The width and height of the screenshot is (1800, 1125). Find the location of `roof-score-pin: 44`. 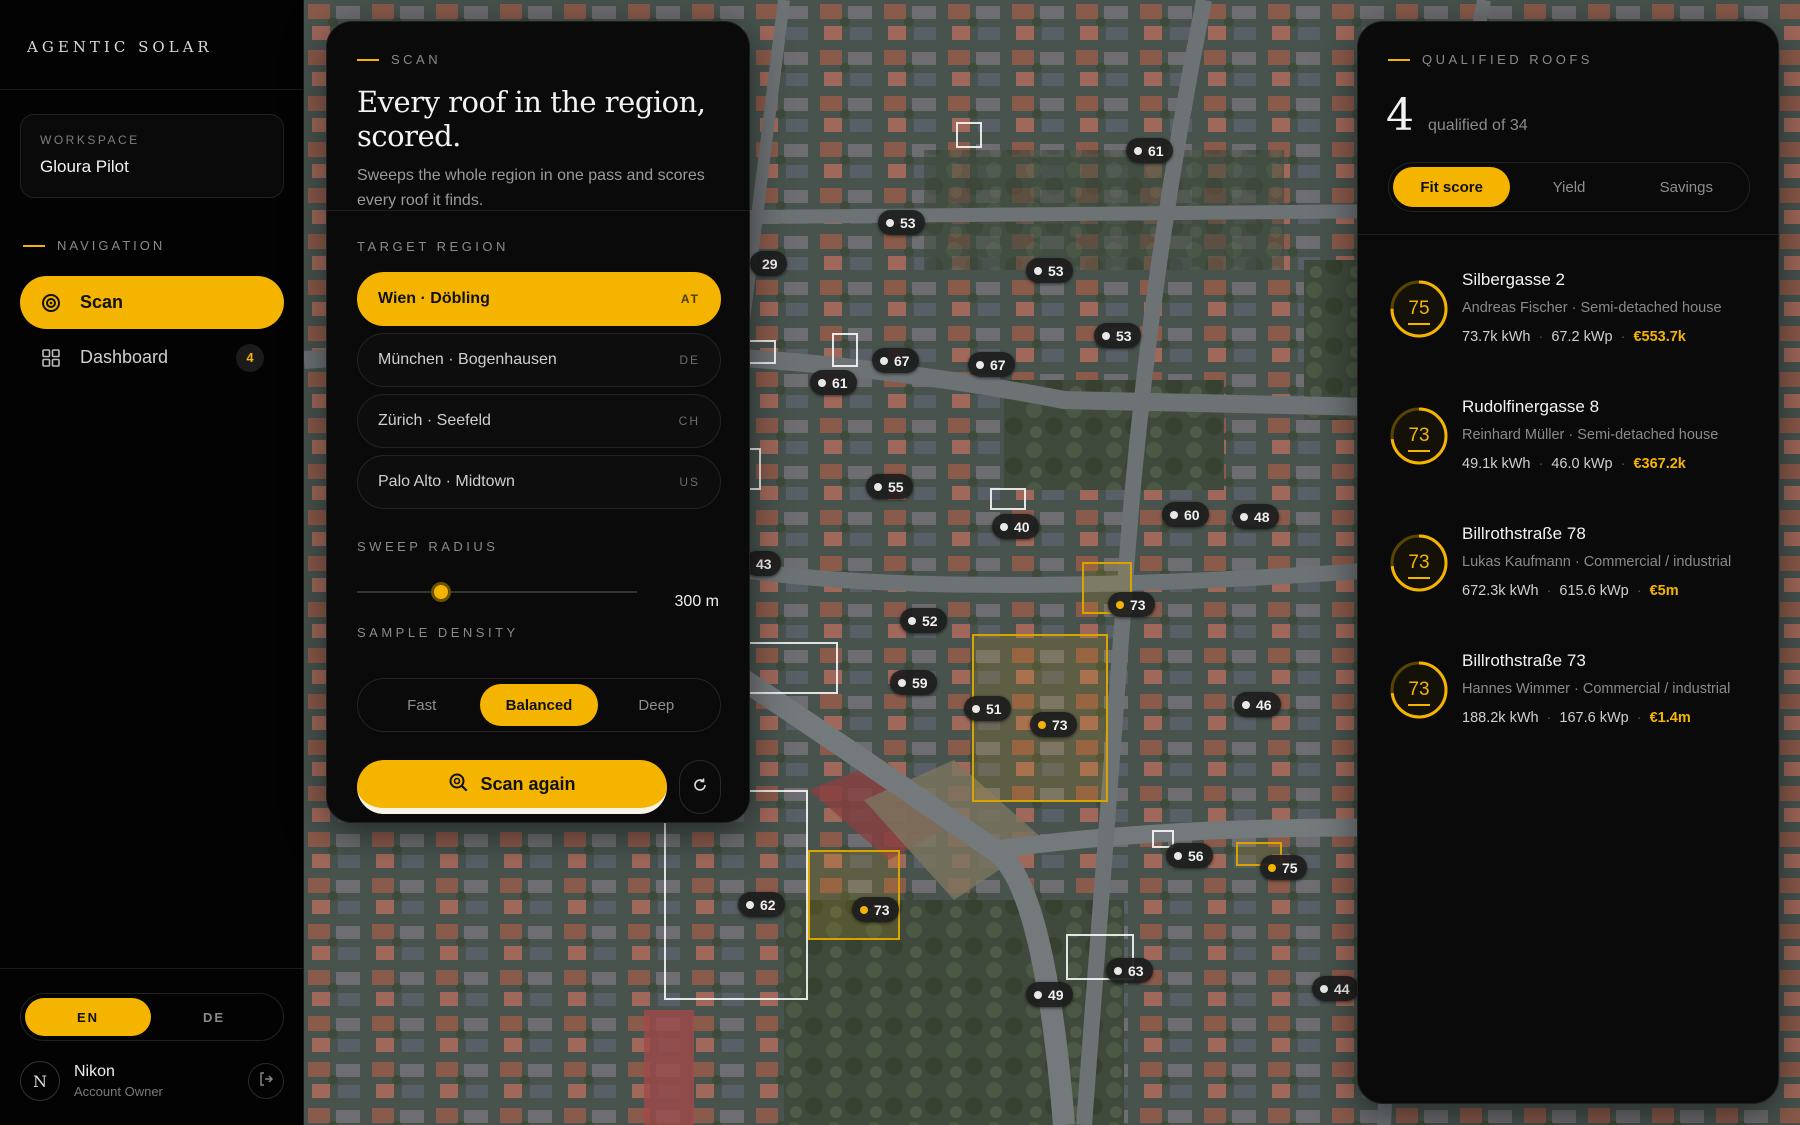

roof-score-pin: 44 is located at coordinates (1335, 988).